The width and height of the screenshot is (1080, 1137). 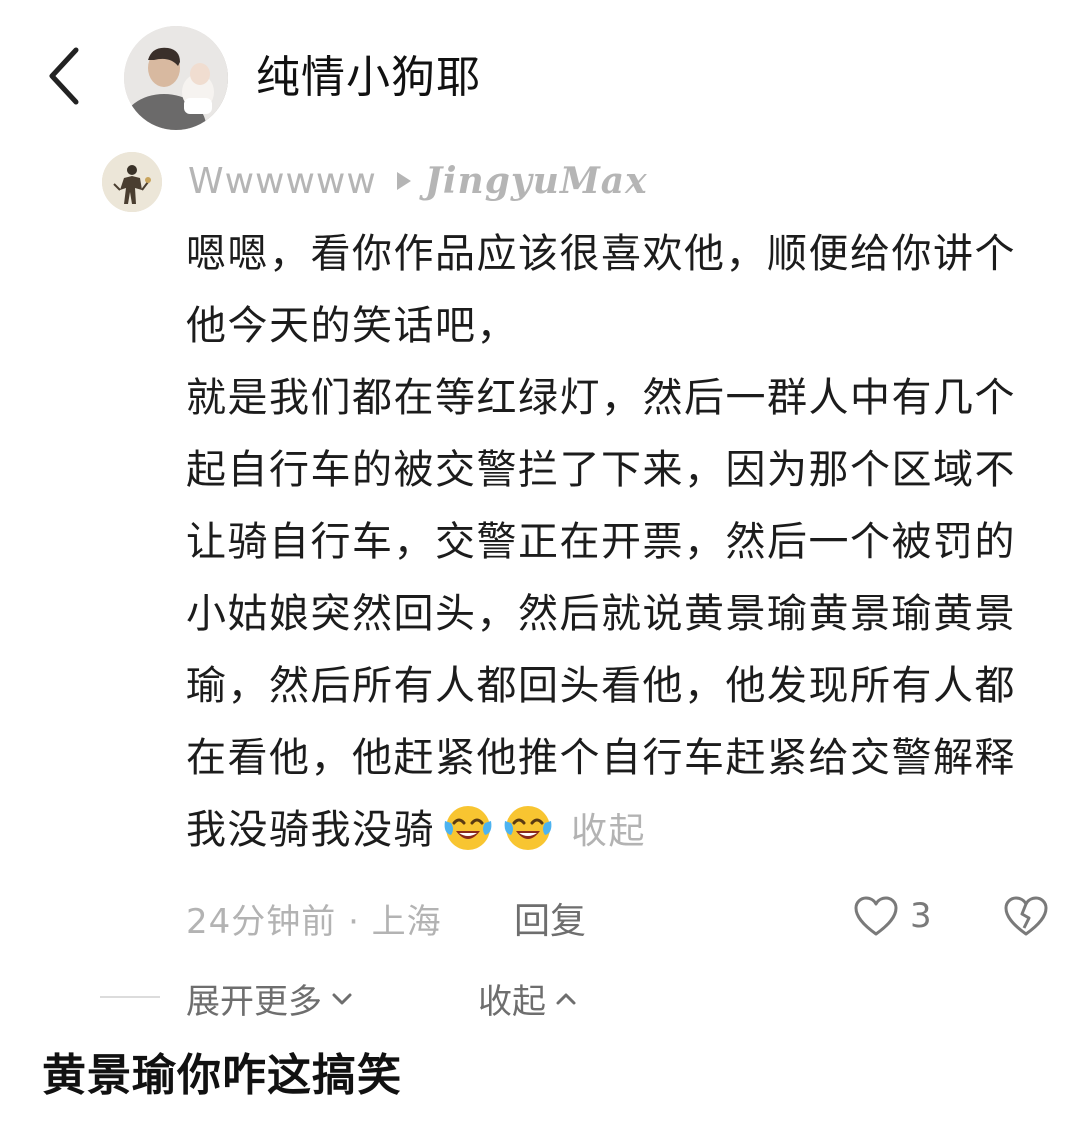 I want to click on like-button: 3, so click(x=892, y=916).